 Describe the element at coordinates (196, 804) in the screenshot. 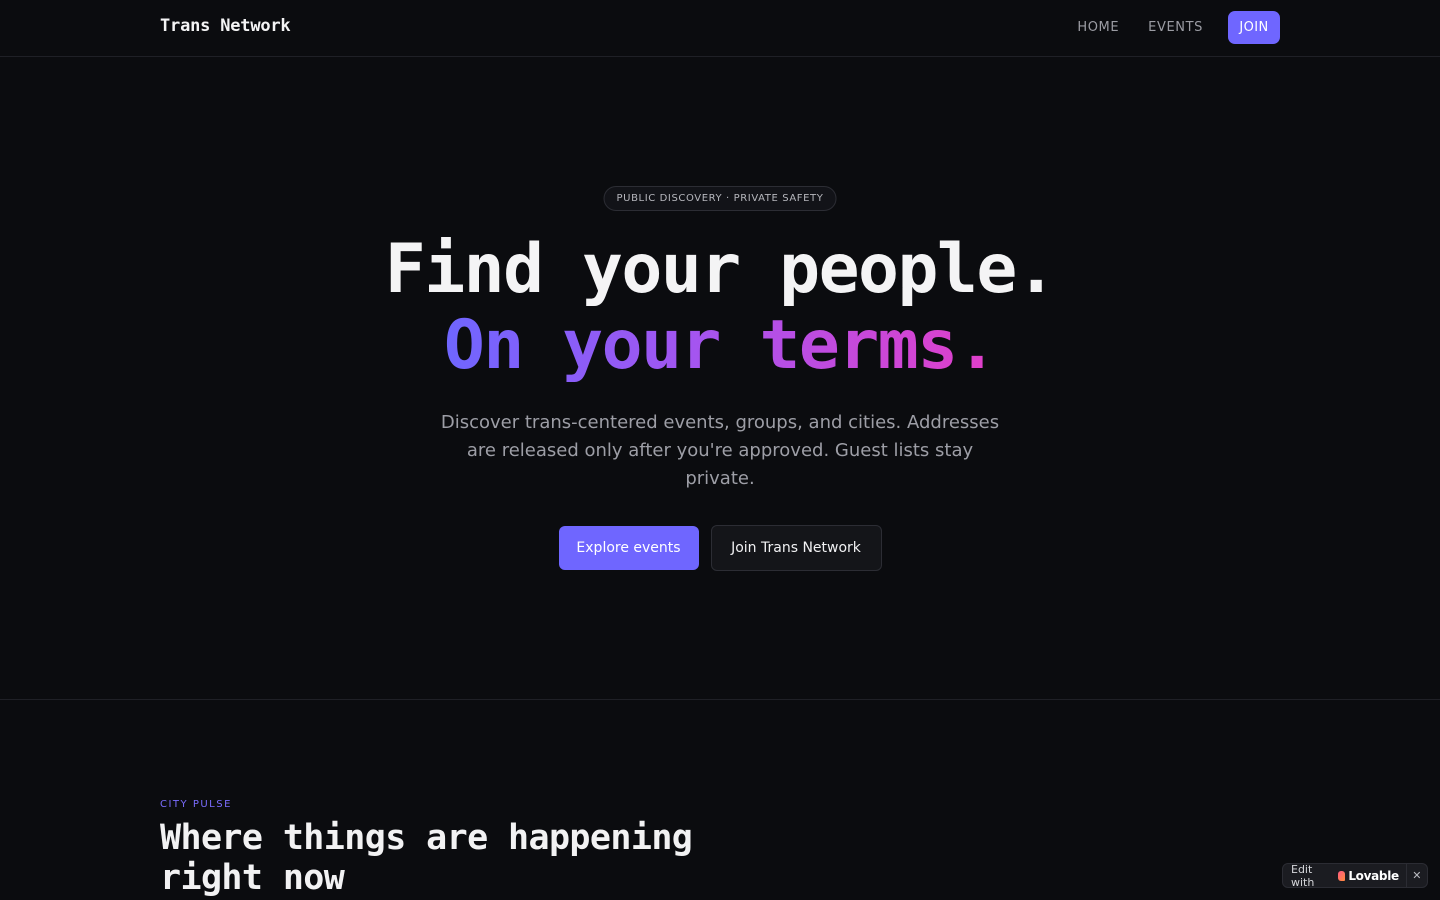

I see `city-pulse-eyebrow: CITY PULSE` at that location.